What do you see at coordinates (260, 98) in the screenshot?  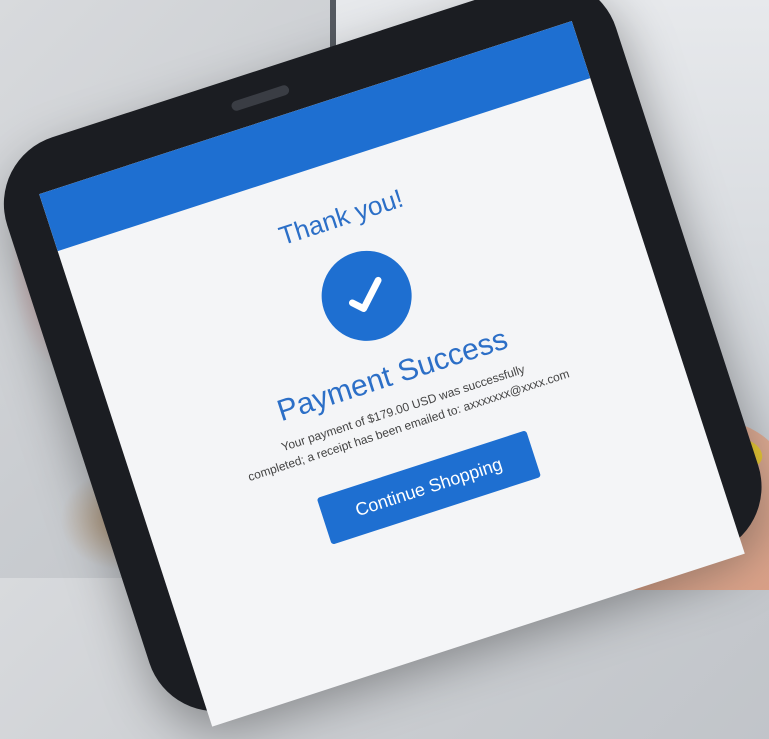 I see `phone-speaker` at bounding box center [260, 98].